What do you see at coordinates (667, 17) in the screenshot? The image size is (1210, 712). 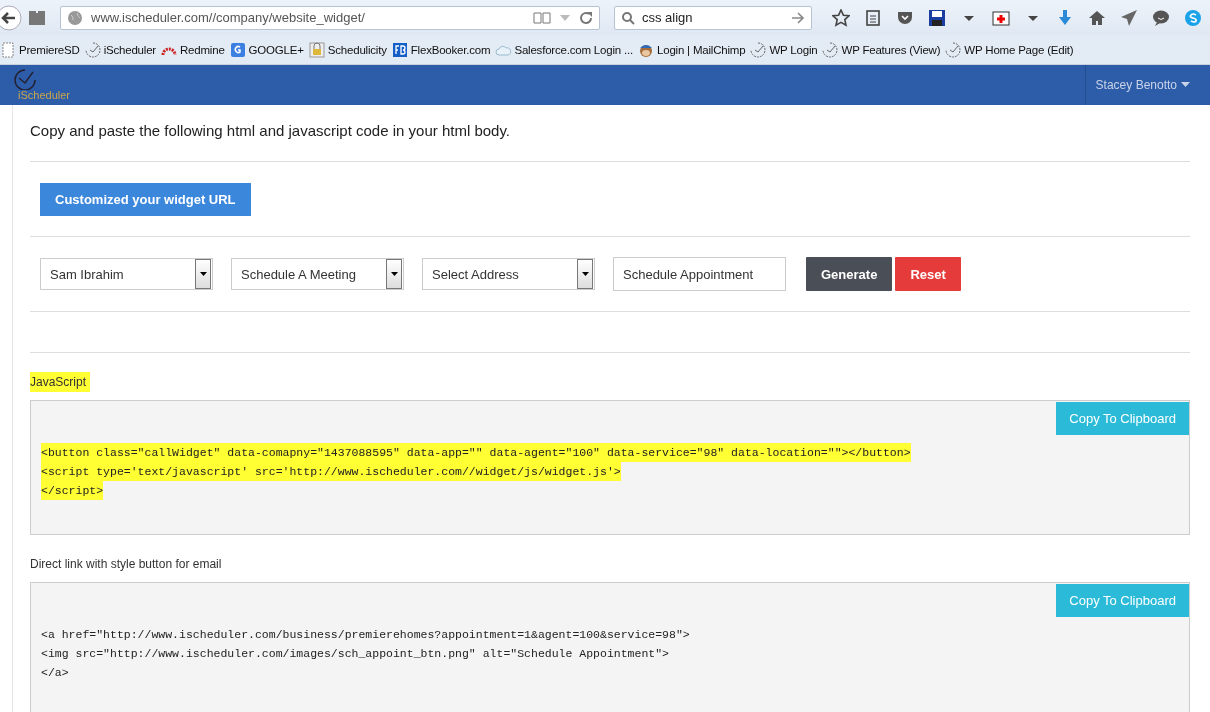 I see `search-text: css align` at bounding box center [667, 17].